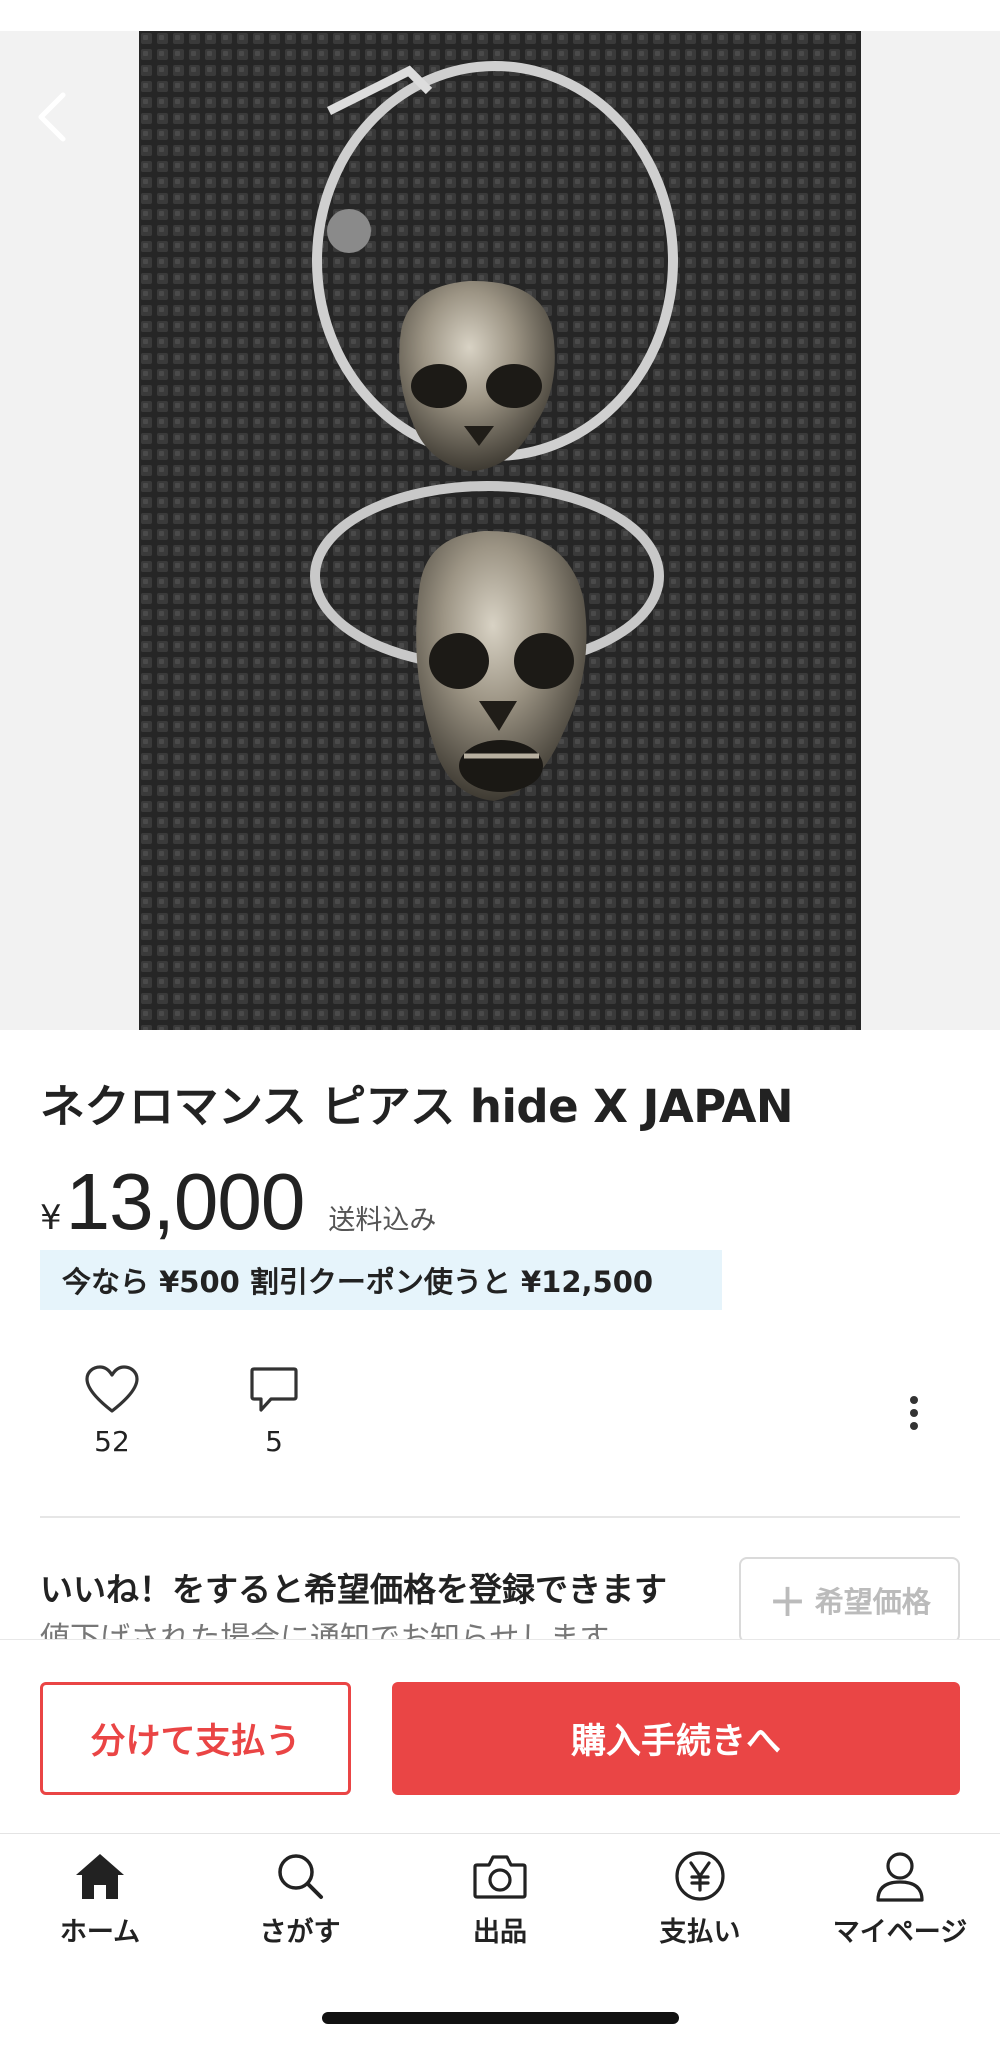 The image size is (1000, 2048). I want to click on wish-price-button: + 希望価格, so click(849, 1600).